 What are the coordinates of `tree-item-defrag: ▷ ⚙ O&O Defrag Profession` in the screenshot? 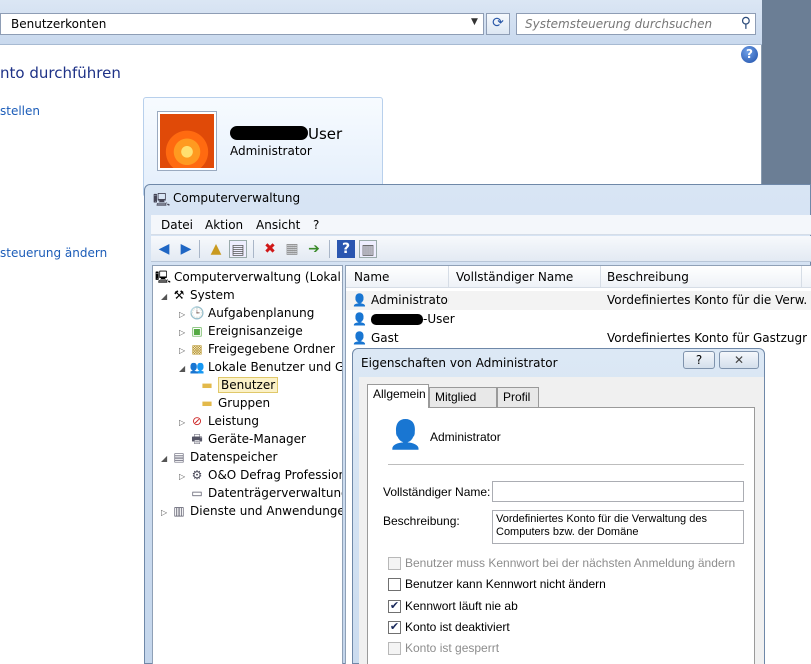 It's located at (260, 476).